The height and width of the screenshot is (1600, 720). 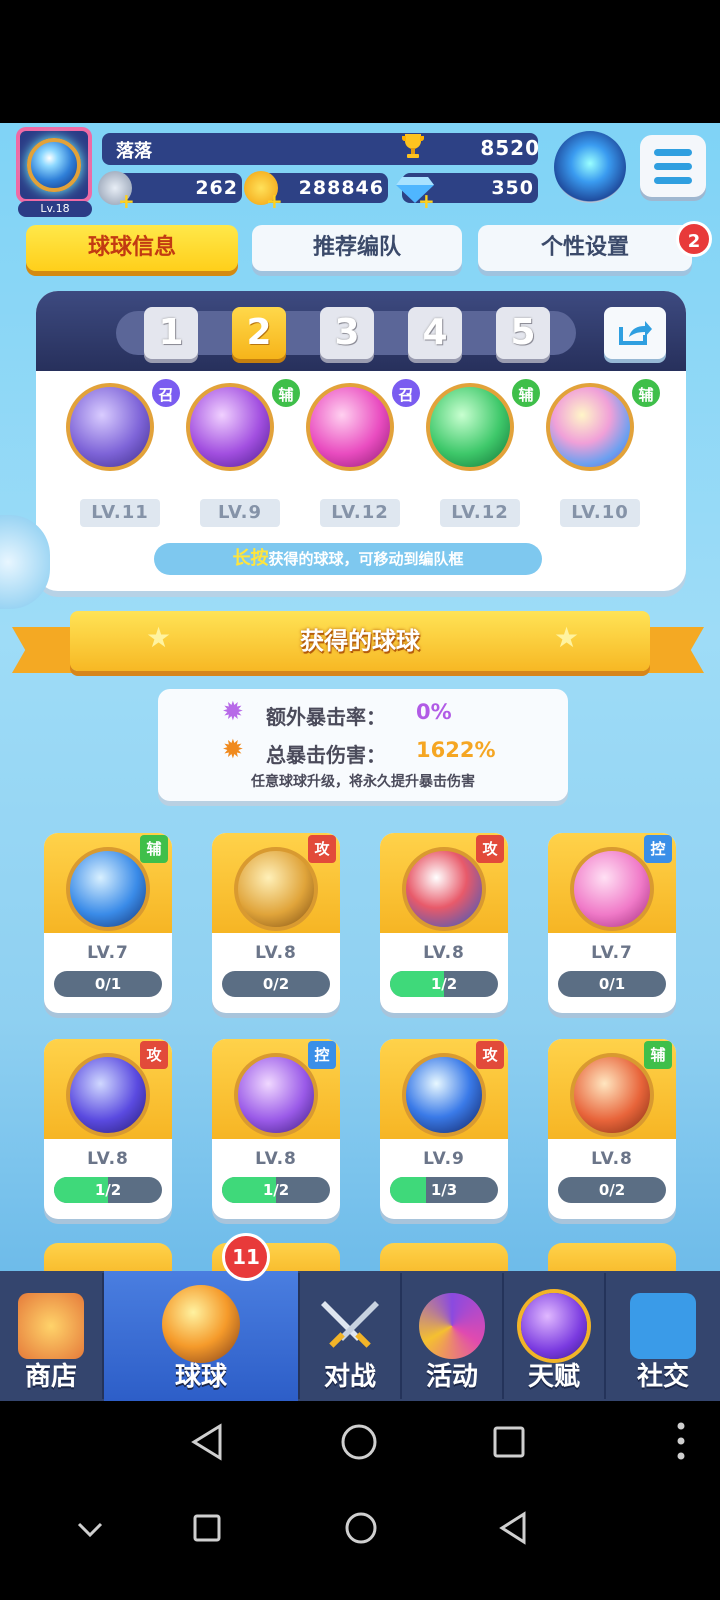 I want to click on nav-shop-label: 商店, so click(x=50, y=1377).